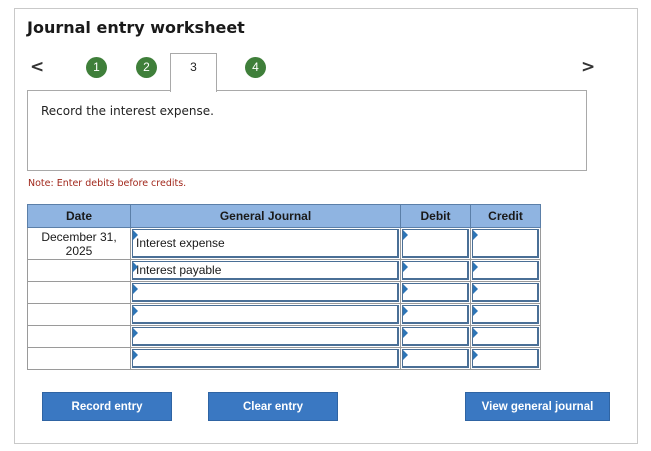 The image size is (651, 451). What do you see at coordinates (588, 67) in the screenshot?
I see `next-step-icon: >` at bounding box center [588, 67].